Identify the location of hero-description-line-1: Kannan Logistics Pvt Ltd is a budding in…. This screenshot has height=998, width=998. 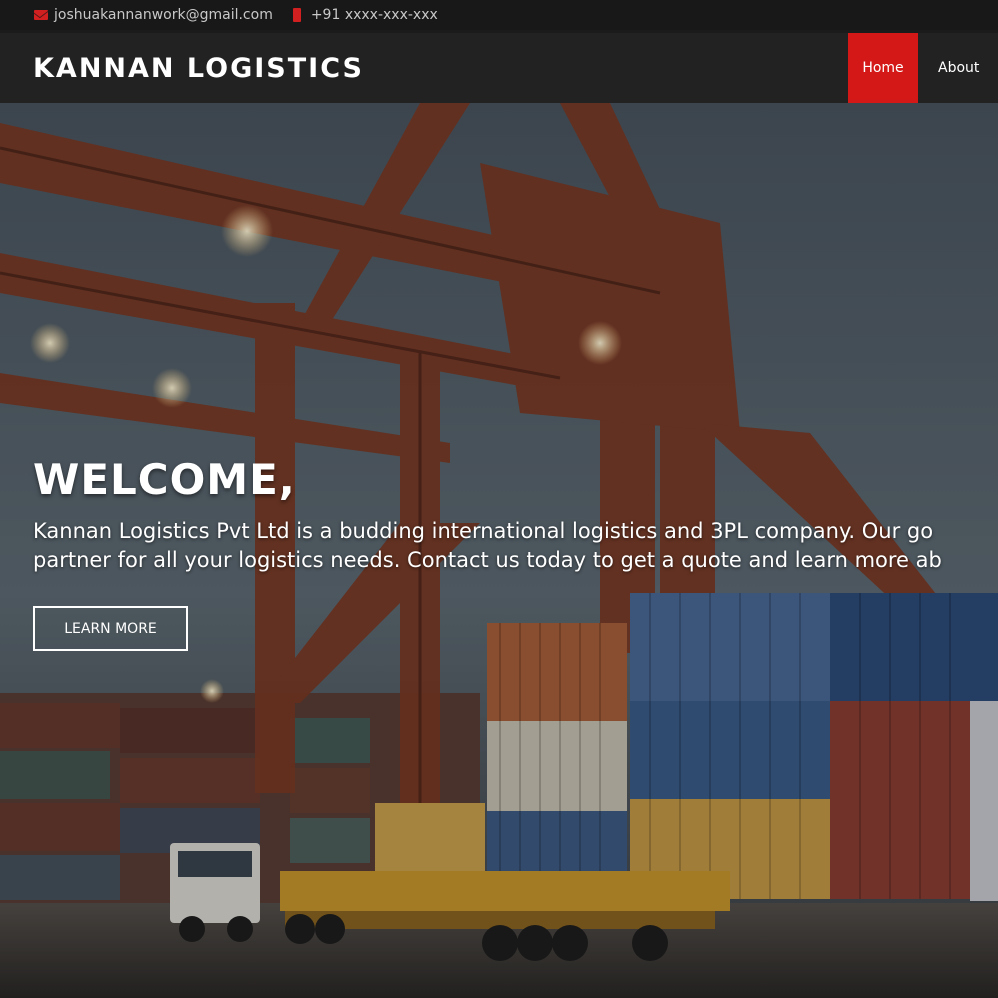
(483, 531).